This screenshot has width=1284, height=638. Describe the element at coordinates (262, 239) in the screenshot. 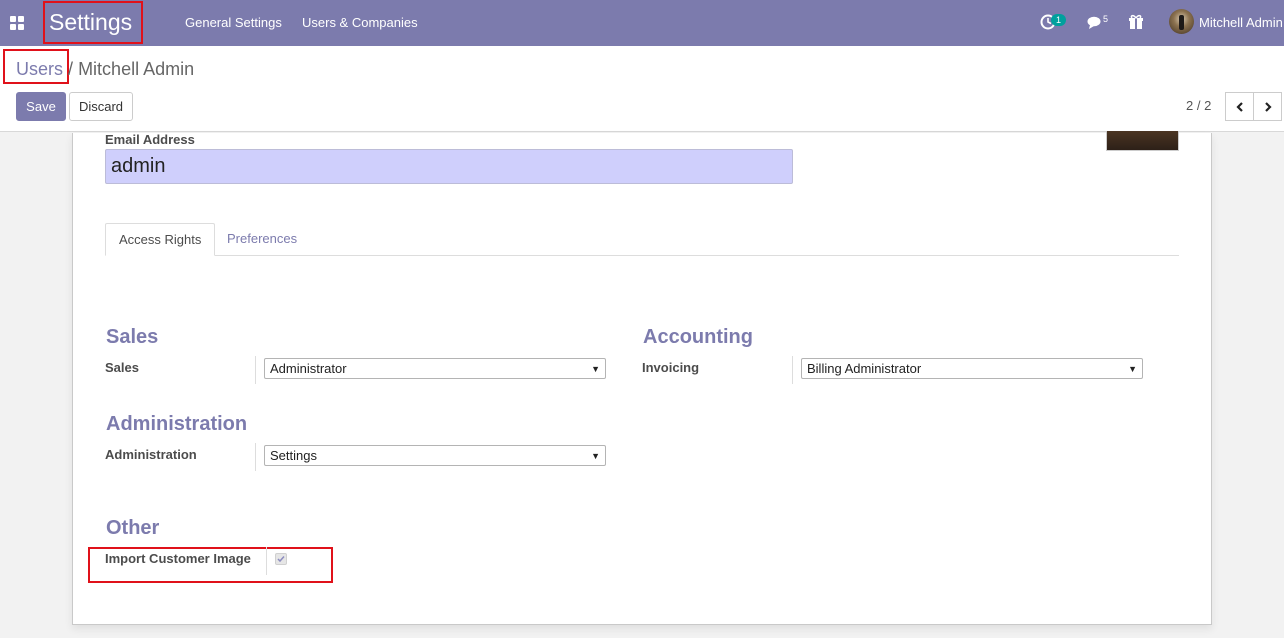

I see `tab-preferences: Preferences` at that location.